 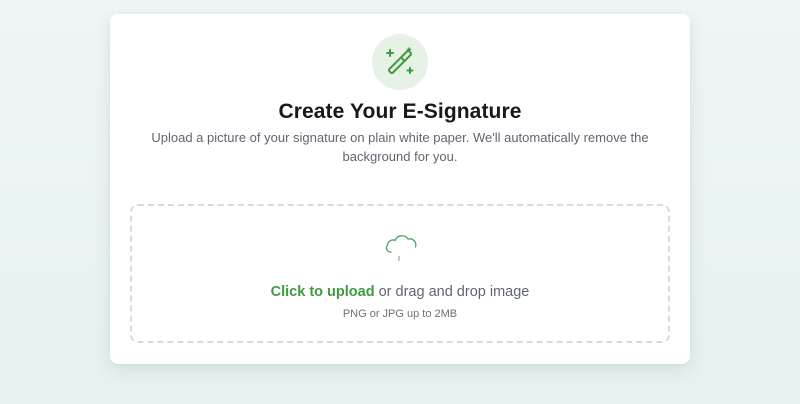 I want to click on page-title: Create Your E-Signature, so click(x=400, y=111).